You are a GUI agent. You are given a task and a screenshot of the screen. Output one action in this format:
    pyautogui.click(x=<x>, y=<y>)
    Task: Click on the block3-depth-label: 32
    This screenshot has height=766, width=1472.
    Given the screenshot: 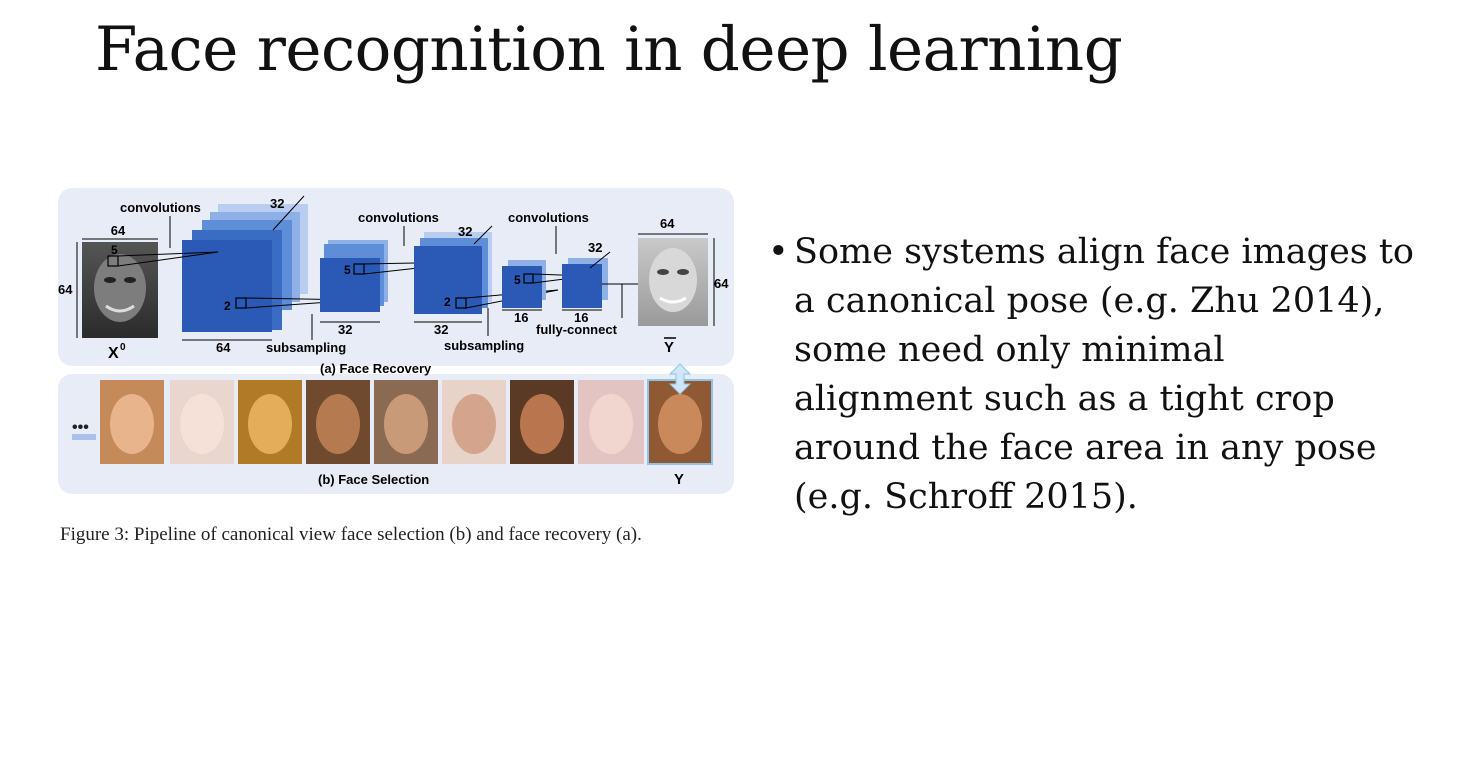 What is the action you would take?
    pyautogui.click(x=465, y=231)
    